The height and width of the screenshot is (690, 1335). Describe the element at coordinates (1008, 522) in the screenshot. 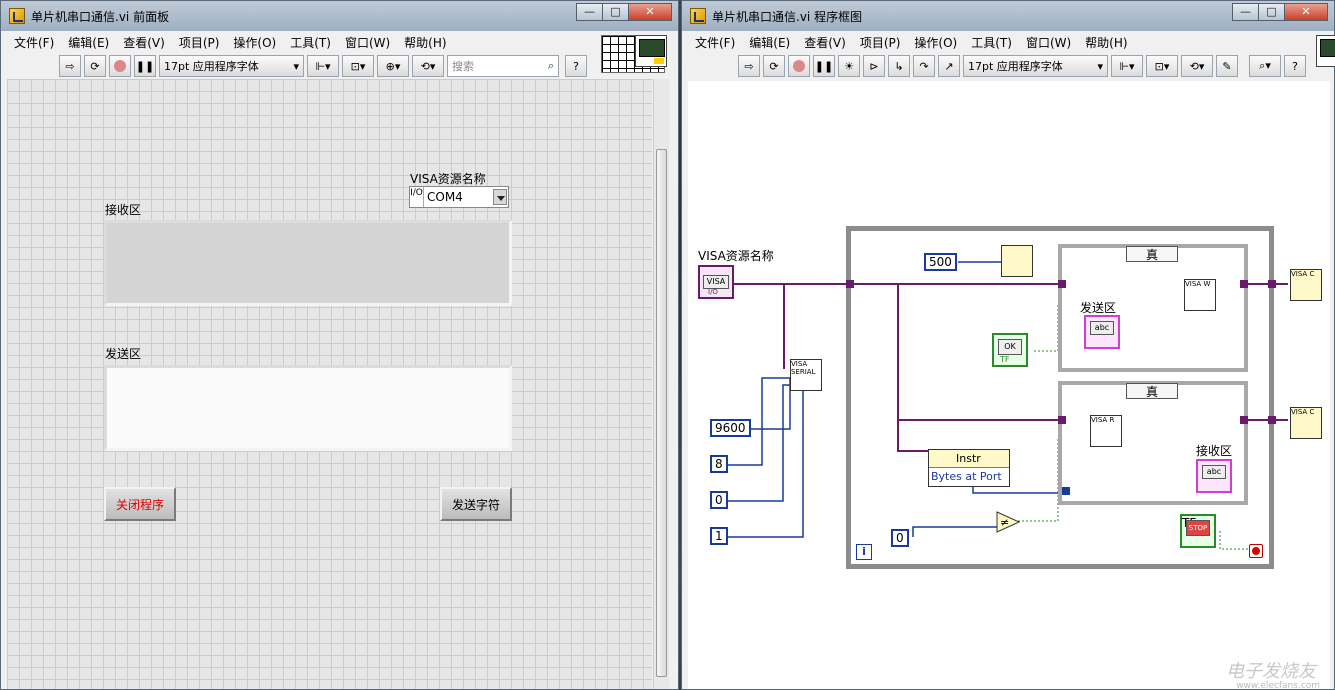

I see `not-equal-comparator: ≠` at that location.